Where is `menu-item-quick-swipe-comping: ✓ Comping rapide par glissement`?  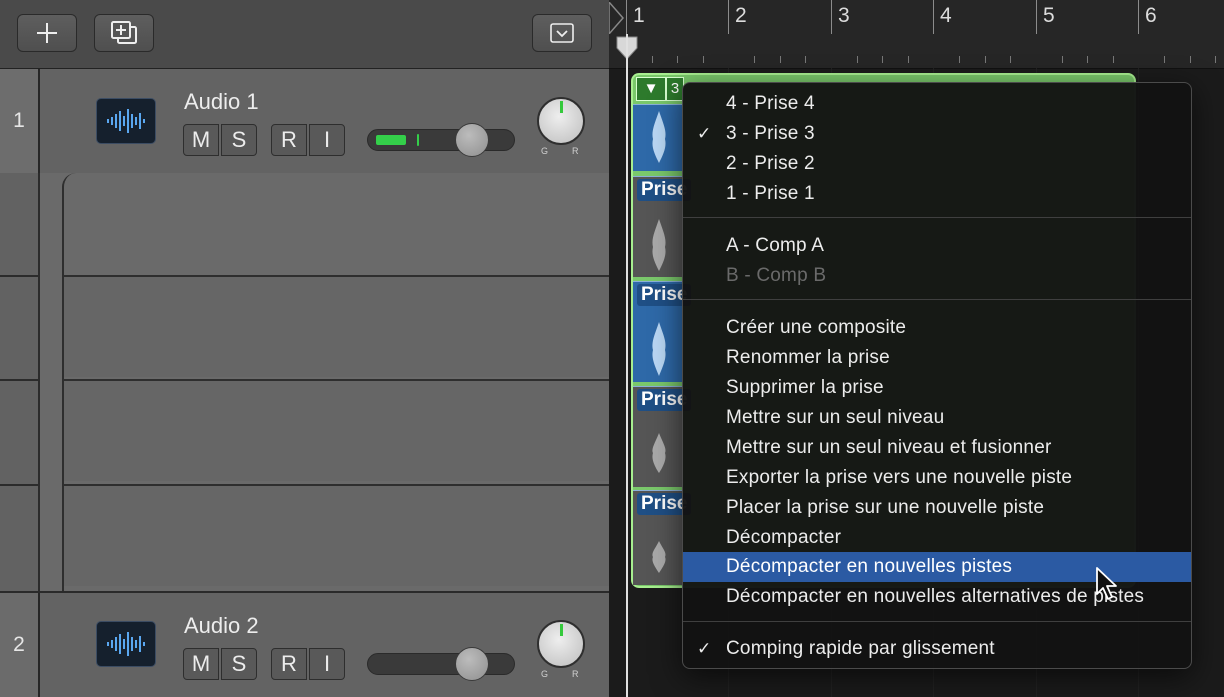 menu-item-quick-swipe-comping: ✓ Comping rapide par glissement is located at coordinates (937, 649).